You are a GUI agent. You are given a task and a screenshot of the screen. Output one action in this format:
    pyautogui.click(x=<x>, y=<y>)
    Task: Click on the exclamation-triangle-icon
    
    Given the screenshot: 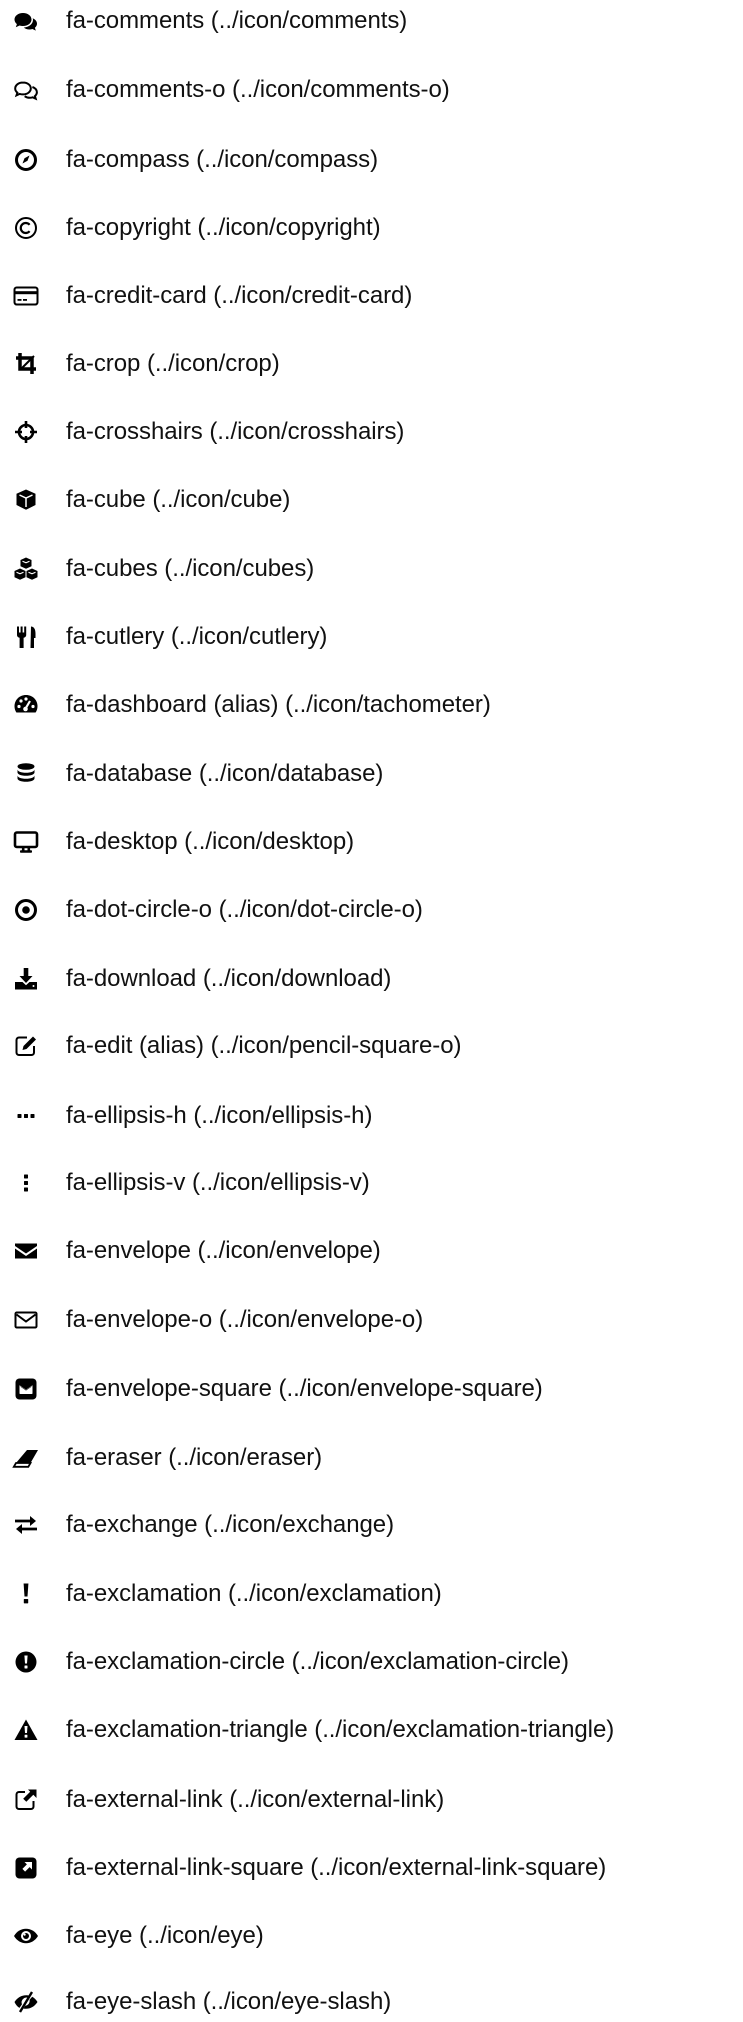 What is the action you would take?
    pyautogui.click(x=26, y=1730)
    